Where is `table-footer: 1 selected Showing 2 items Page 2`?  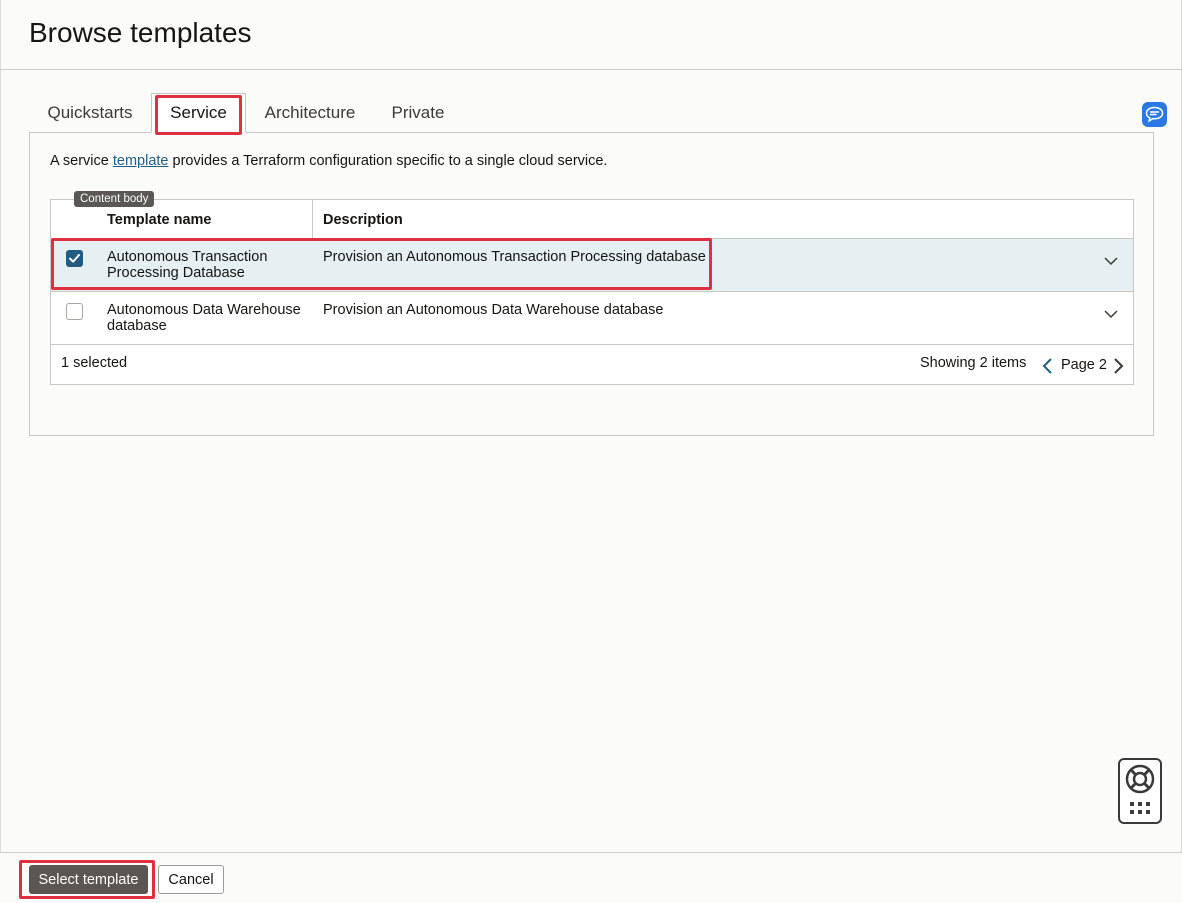 table-footer: 1 selected Showing 2 items Page 2 is located at coordinates (592, 365).